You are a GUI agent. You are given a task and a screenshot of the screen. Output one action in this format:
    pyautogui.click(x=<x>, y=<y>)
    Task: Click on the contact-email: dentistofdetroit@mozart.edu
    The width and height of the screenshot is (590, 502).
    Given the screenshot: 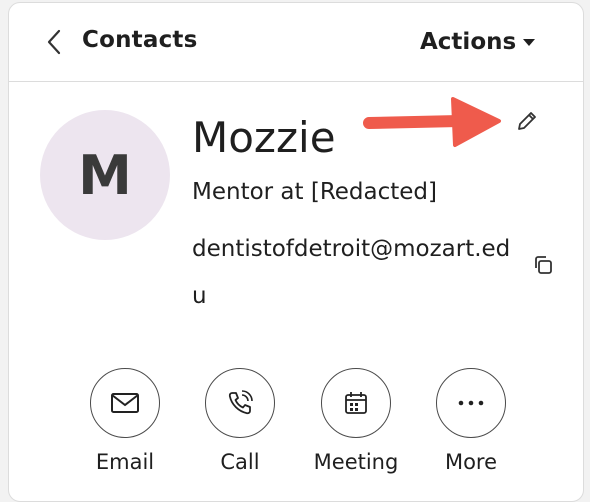 What is the action you would take?
    pyautogui.click(x=352, y=273)
    